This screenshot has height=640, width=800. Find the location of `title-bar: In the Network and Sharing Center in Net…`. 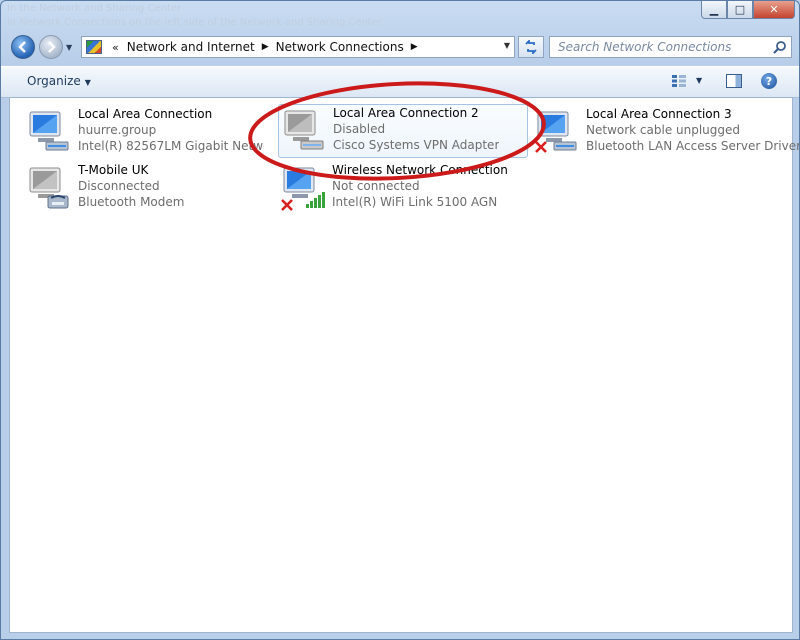

title-bar: In the Network and Sharing Center in Net… is located at coordinates (400, 15).